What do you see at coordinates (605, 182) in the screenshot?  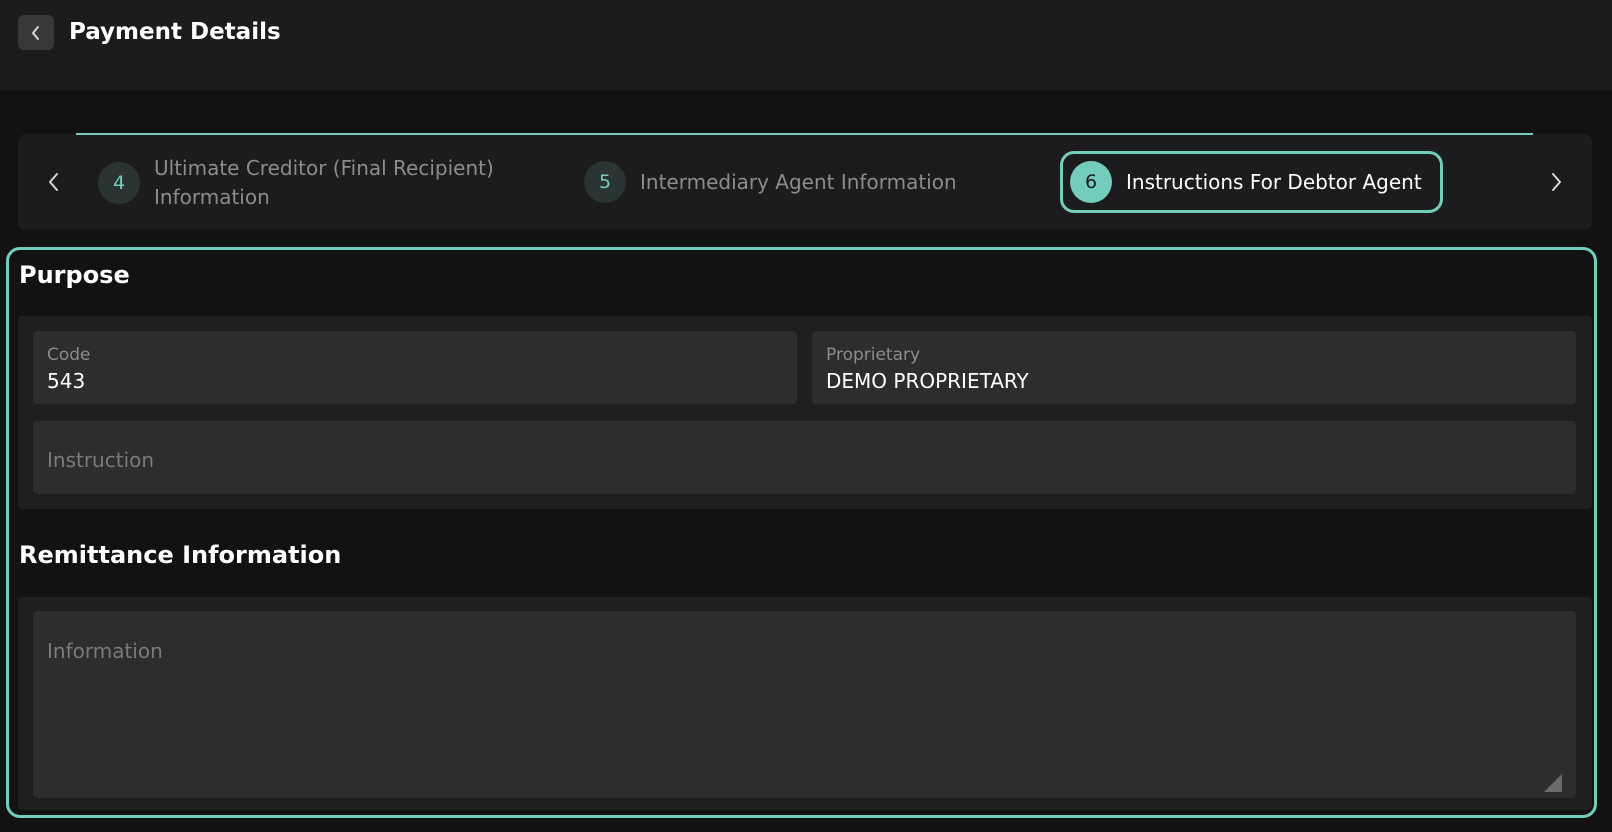 I see `step-number: 5` at bounding box center [605, 182].